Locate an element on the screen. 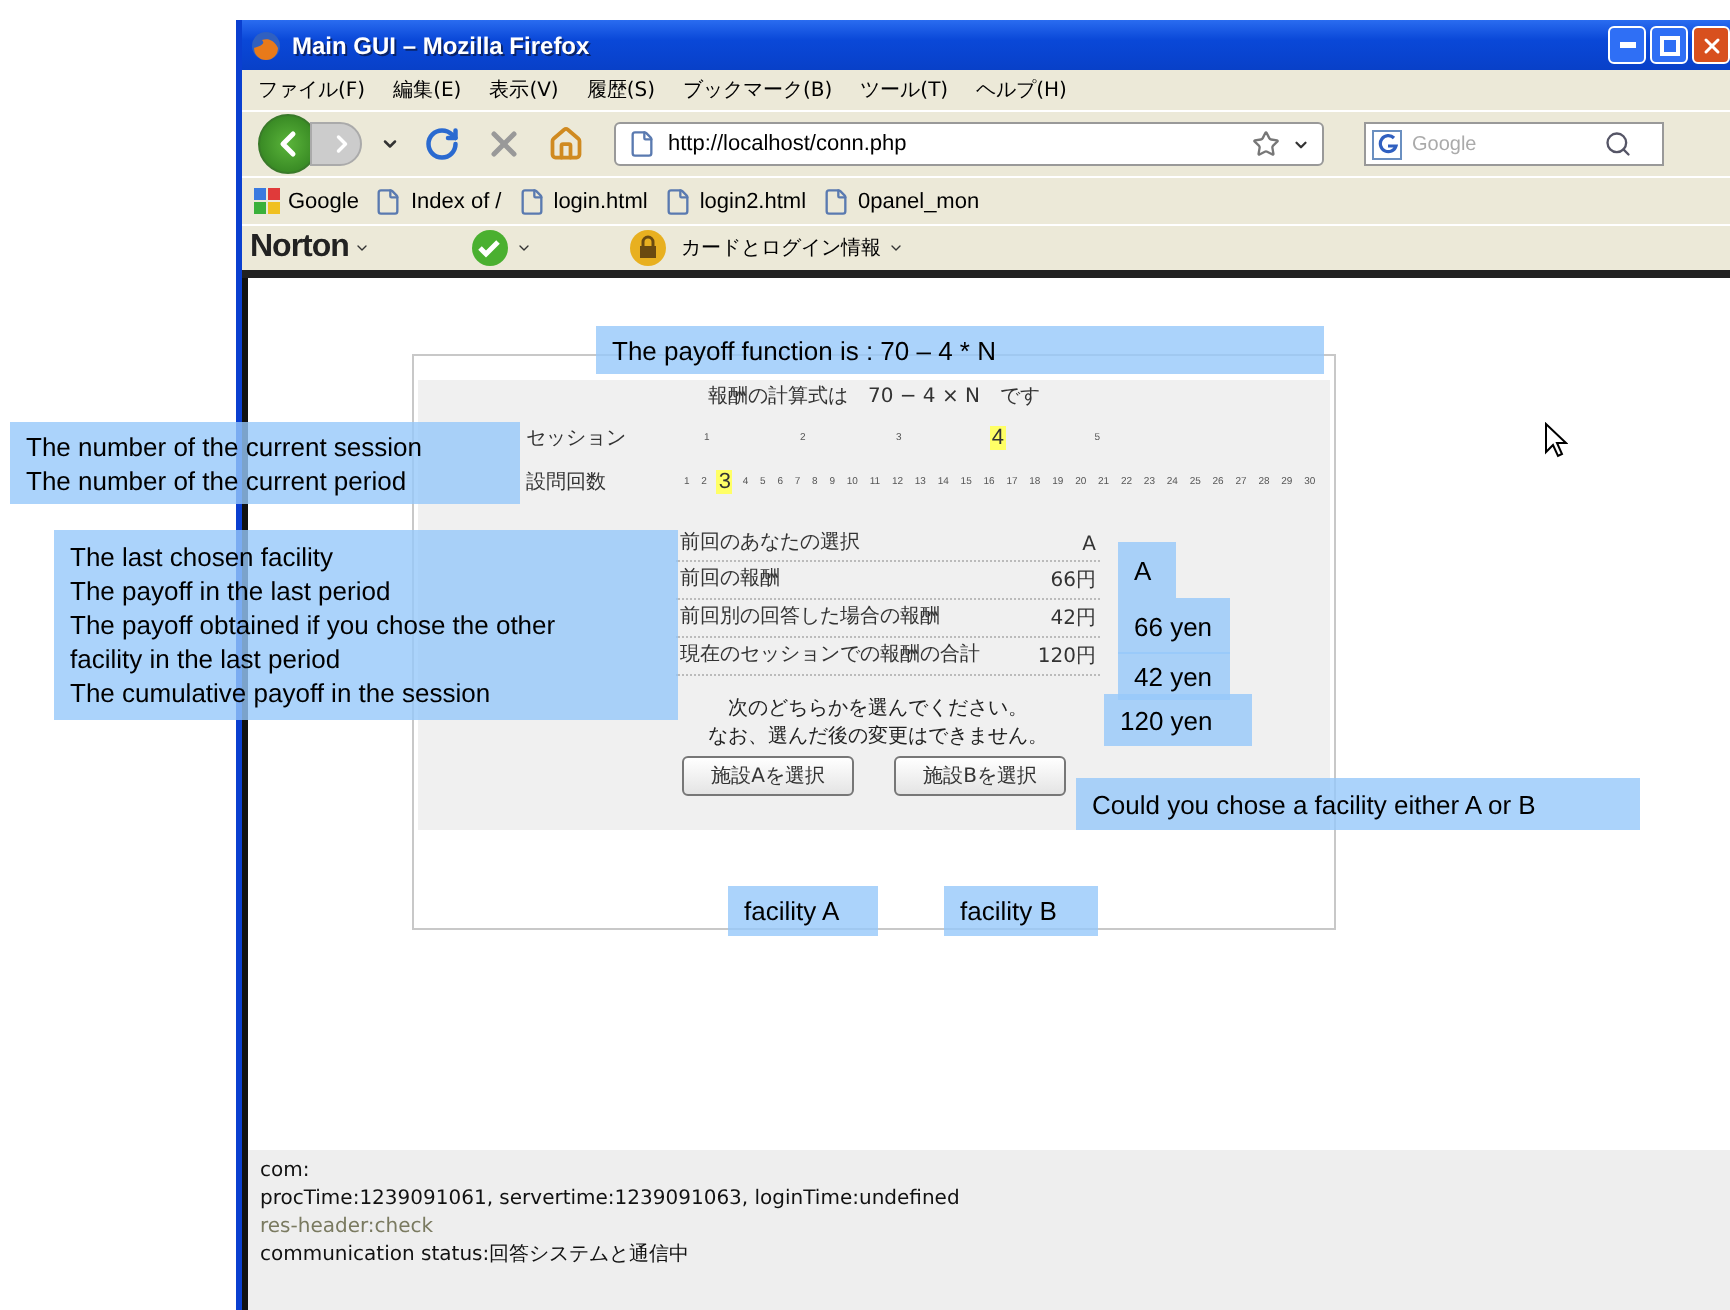 The height and width of the screenshot is (1310, 1730). formula-text: 報酬の計算式は 70 − 4 × N です is located at coordinates (874, 397).